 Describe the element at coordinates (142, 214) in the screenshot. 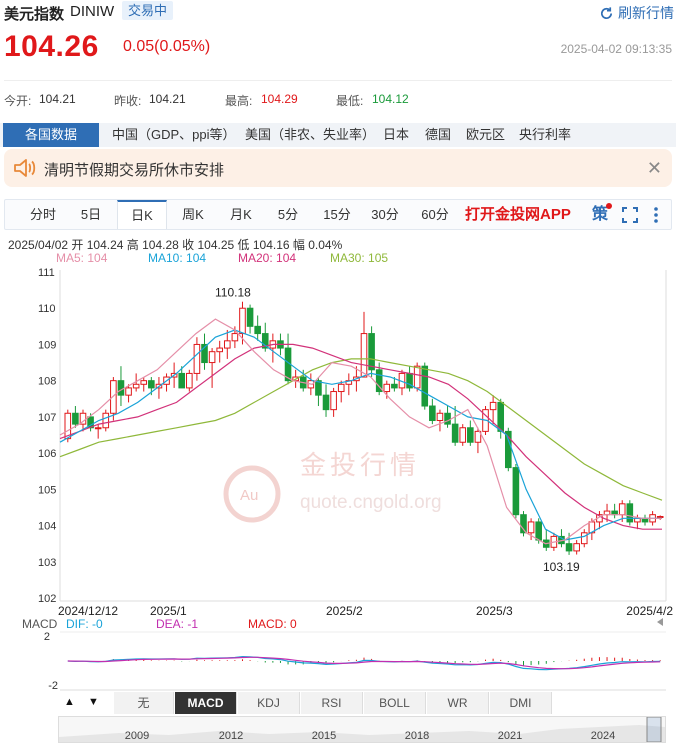

I see `period-daily: 日K` at that location.